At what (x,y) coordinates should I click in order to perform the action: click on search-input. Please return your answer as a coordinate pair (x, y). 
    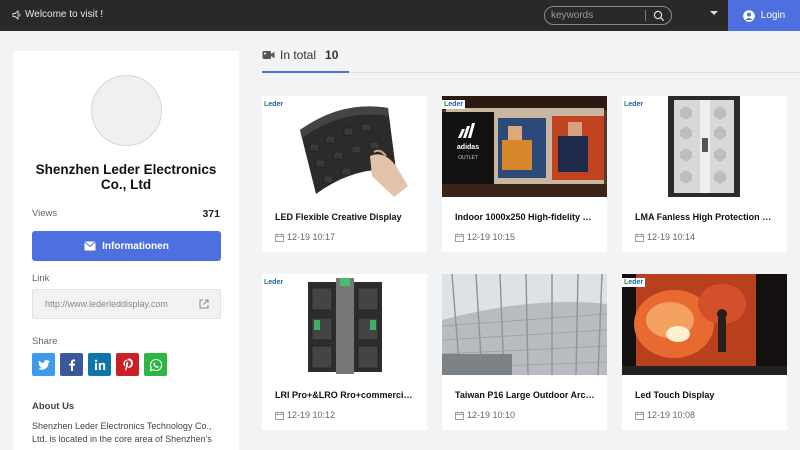
    Looking at the image, I should click on (596, 15).